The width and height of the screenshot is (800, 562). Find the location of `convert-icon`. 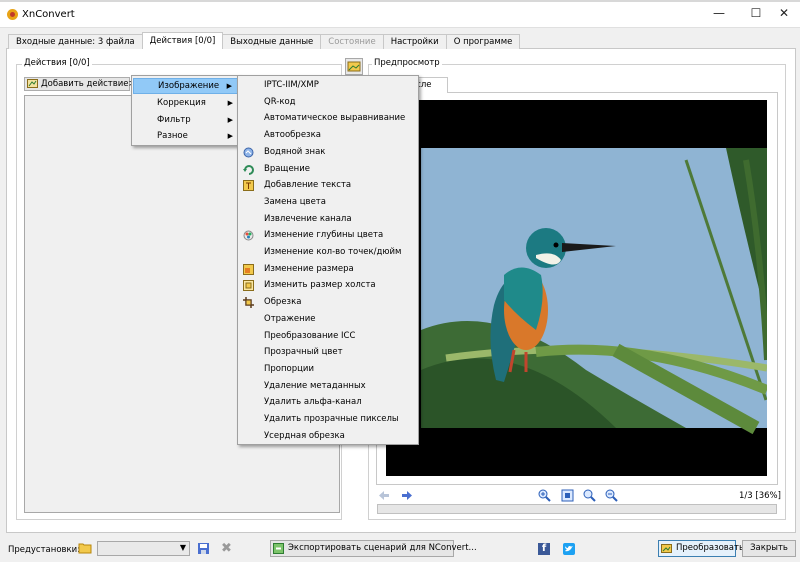

convert-icon is located at coordinates (666, 548).